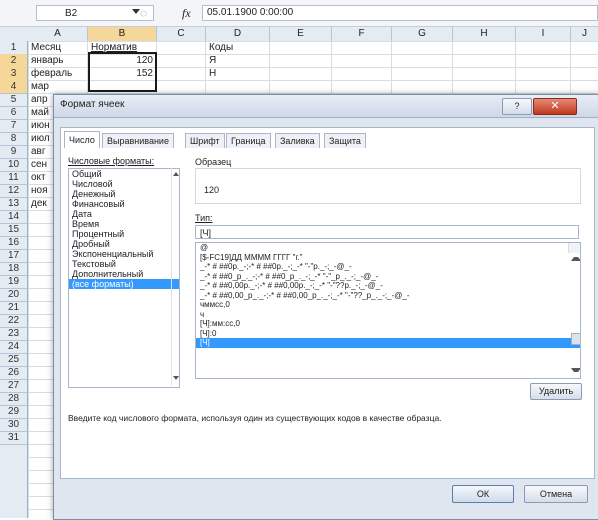 This screenshot has width=598, height=520. I want to click on column-header-f: F, so click(362, 34).